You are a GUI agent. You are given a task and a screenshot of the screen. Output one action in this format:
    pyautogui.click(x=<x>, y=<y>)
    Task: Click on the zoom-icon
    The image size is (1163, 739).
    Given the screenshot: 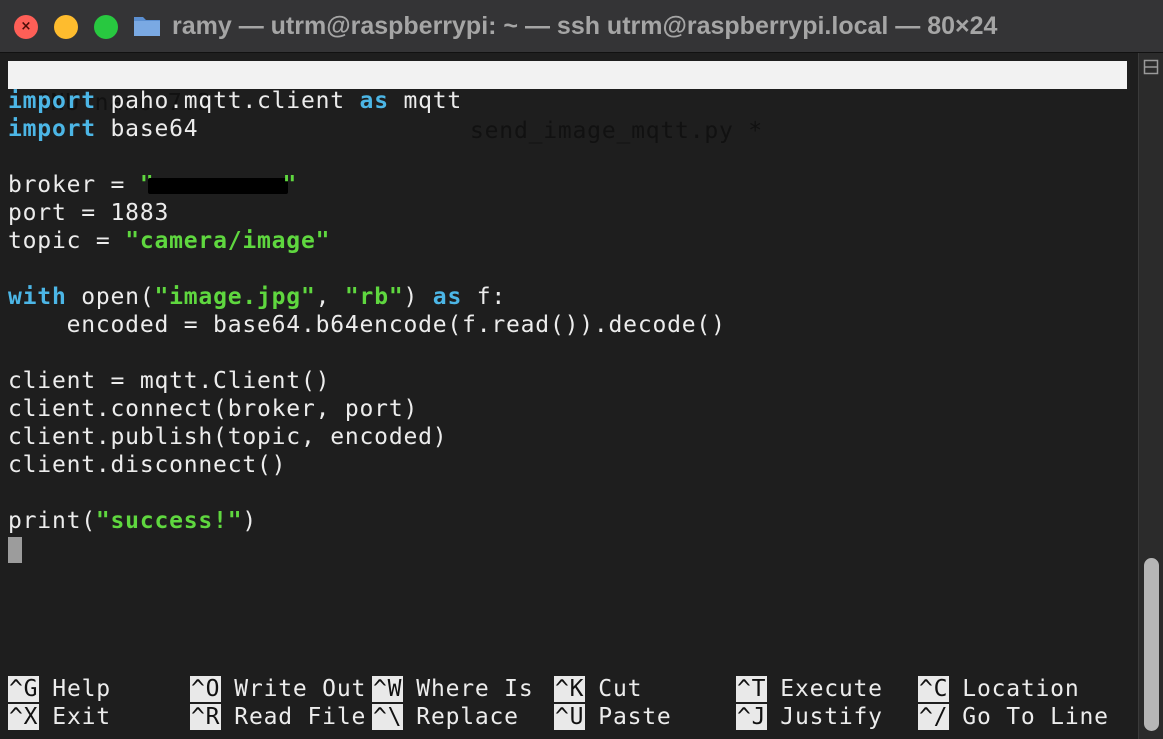 What is the action you would take?
    pyautogui.click(x=106, y=27)
    